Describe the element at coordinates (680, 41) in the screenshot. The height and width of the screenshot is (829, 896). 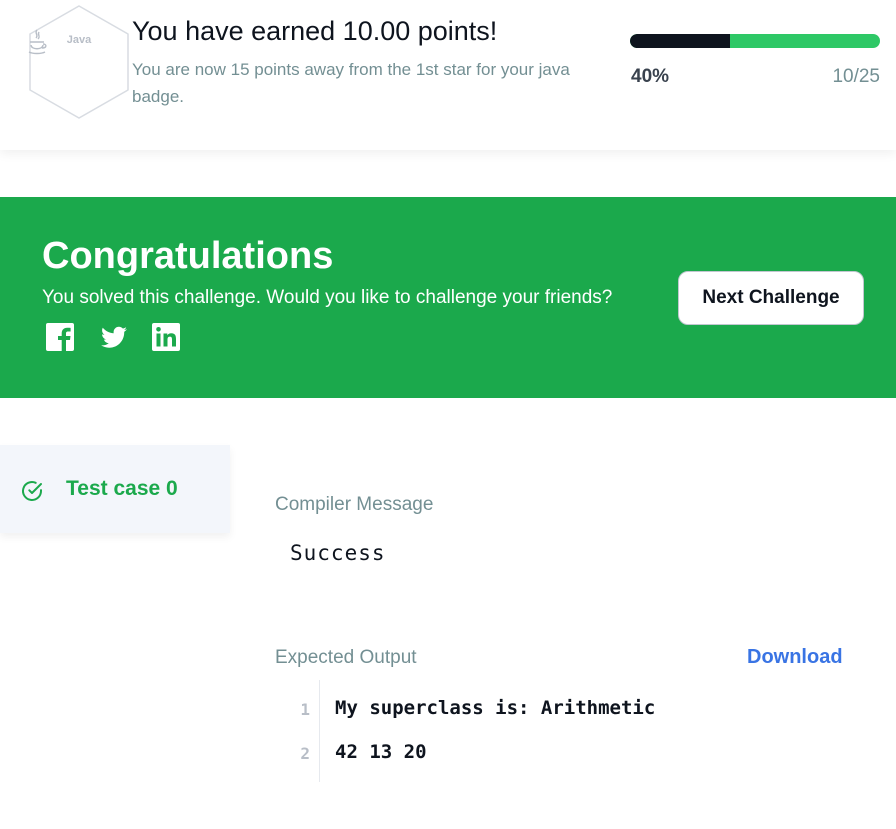
I see `progress-fill` at that location.